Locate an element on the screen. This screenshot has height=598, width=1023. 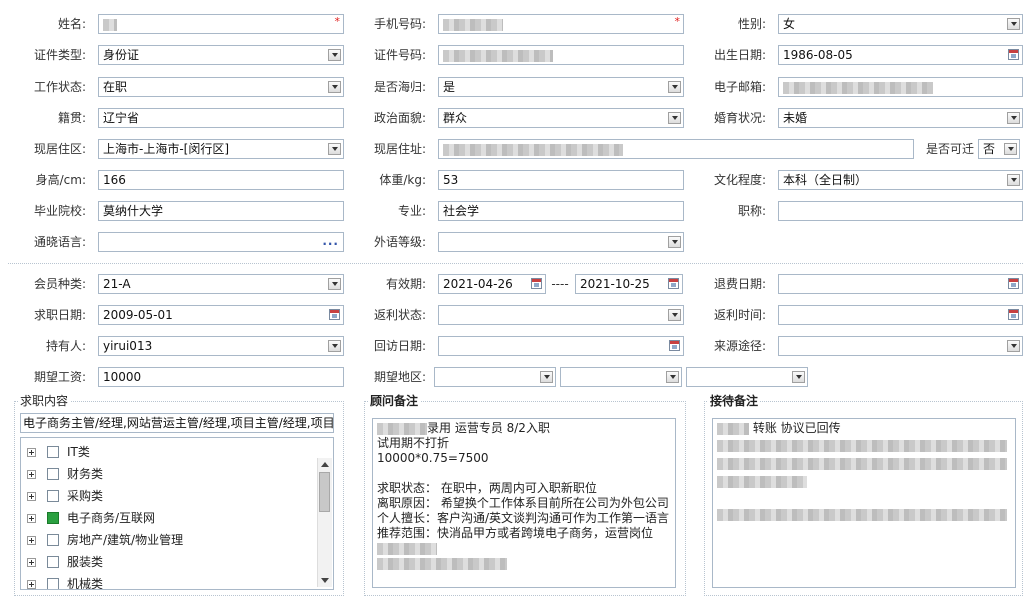
weight-field: 53 is located at coordinates (561, 180).